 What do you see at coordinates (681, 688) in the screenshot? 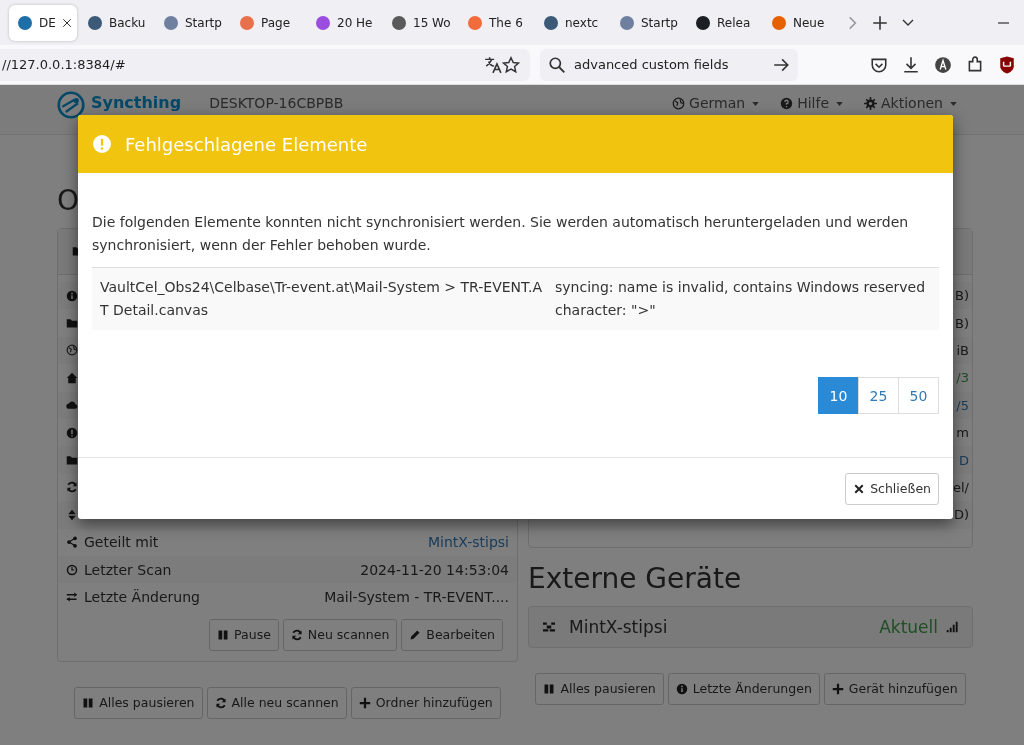
I see `info-icon` at bounding box center [681, 688].